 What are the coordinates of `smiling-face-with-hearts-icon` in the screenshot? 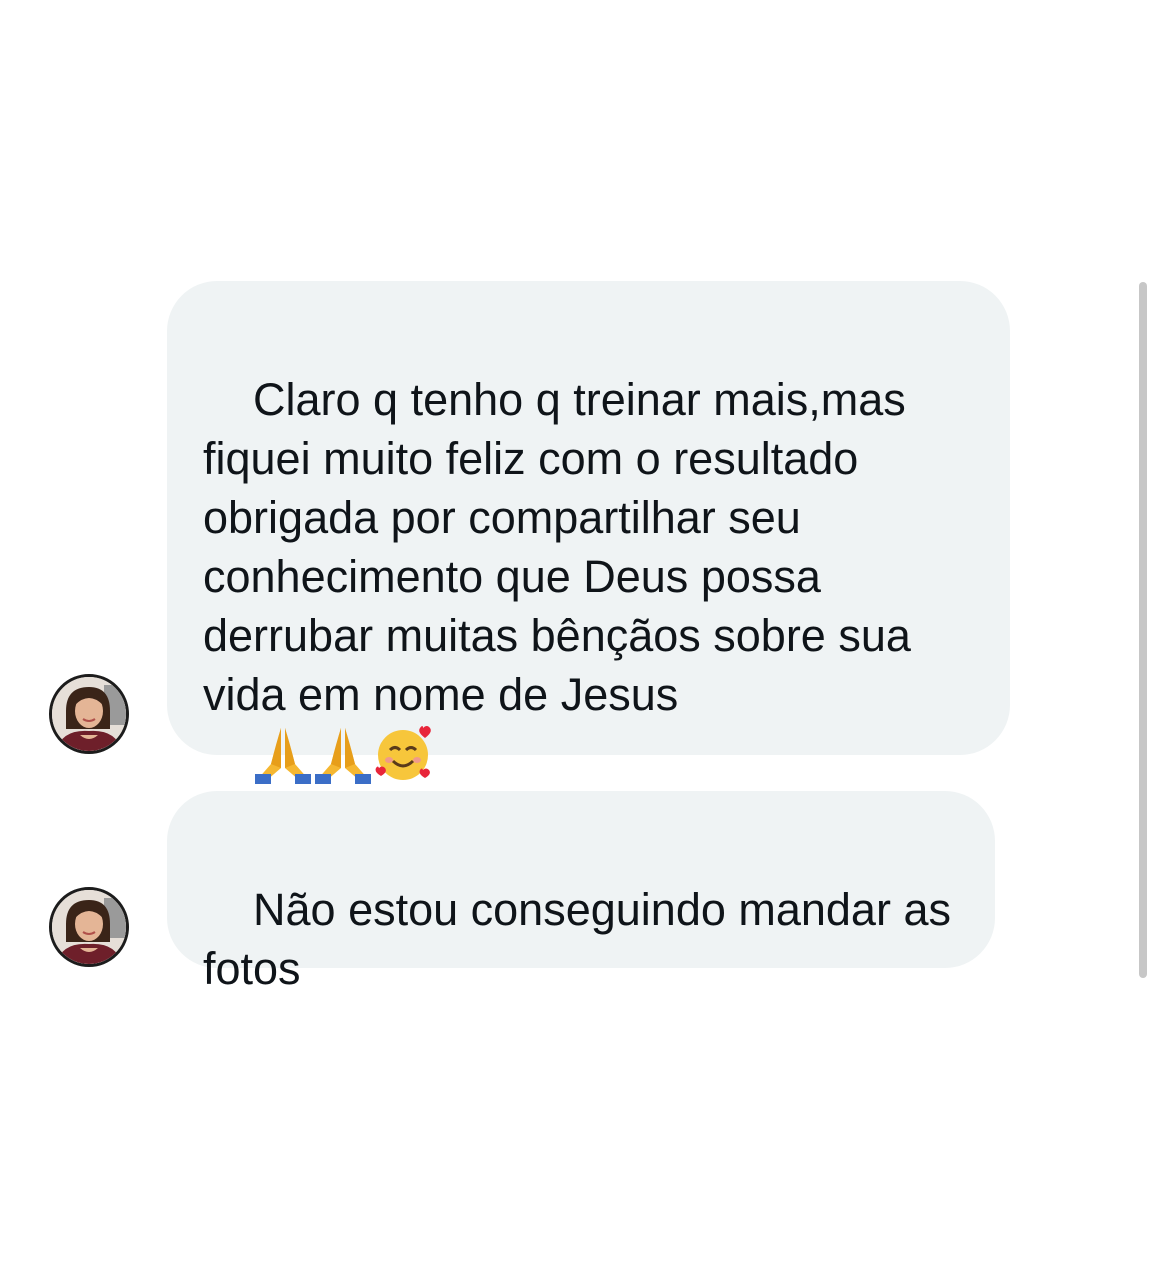 It's located at (403, 753).